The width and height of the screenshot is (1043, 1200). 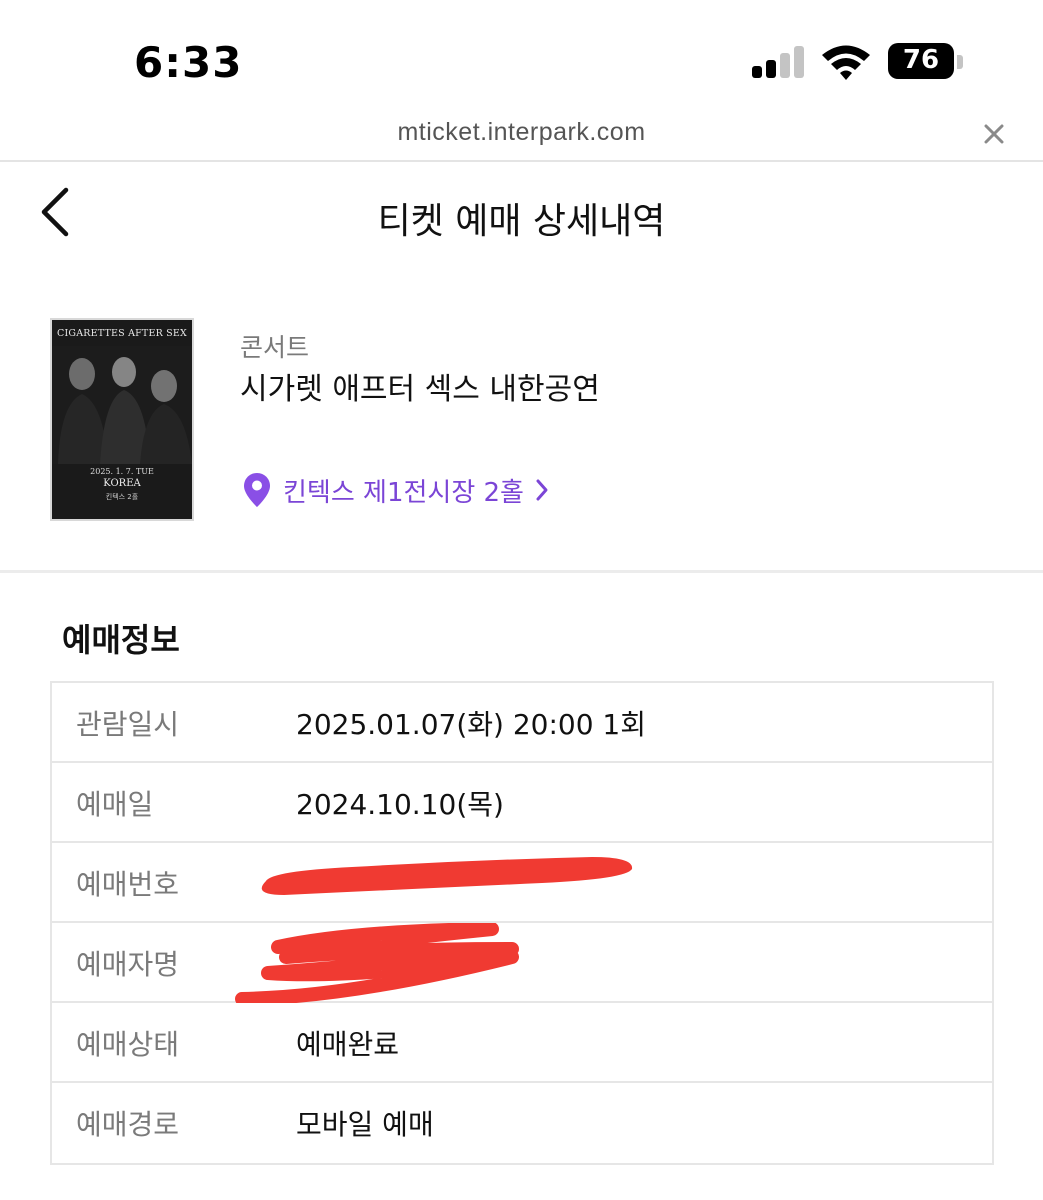 I want to click on poster-date: 2025. 1. 7. TUE, so click(x=122, y=471).